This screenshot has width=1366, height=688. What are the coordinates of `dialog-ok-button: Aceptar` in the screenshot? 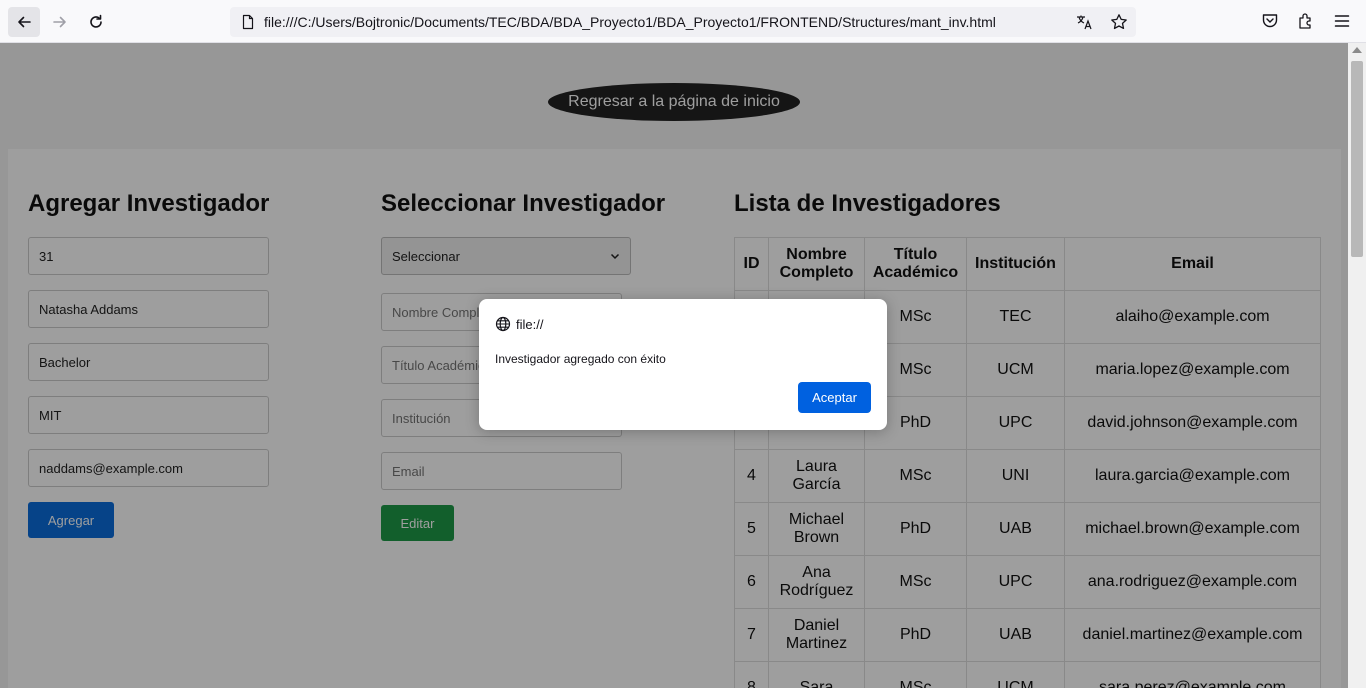 It's located at (834, 397).